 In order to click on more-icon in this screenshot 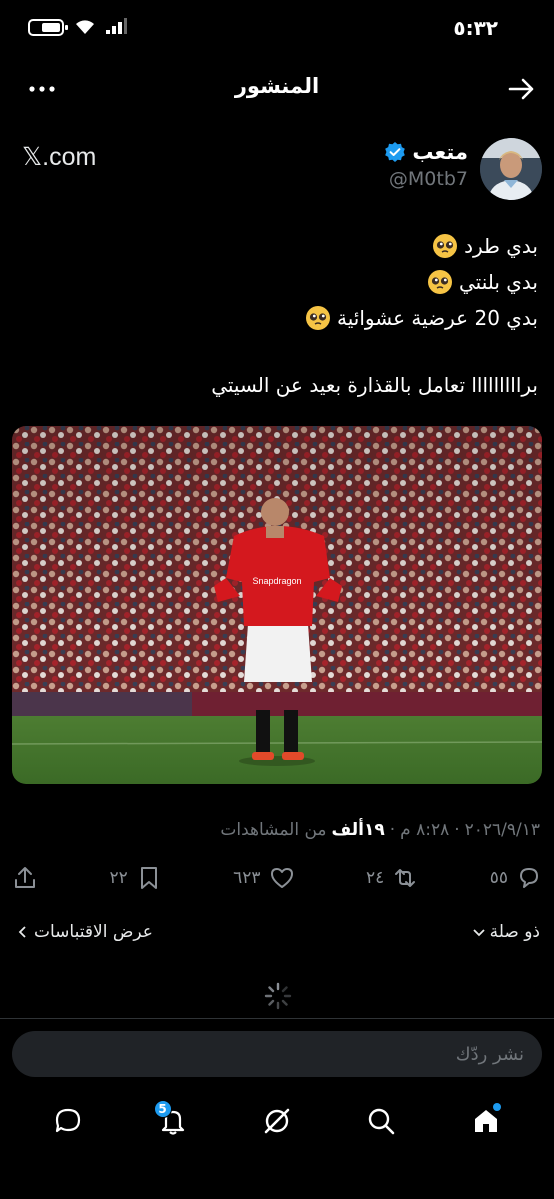, I will do `click(42, 89)`.